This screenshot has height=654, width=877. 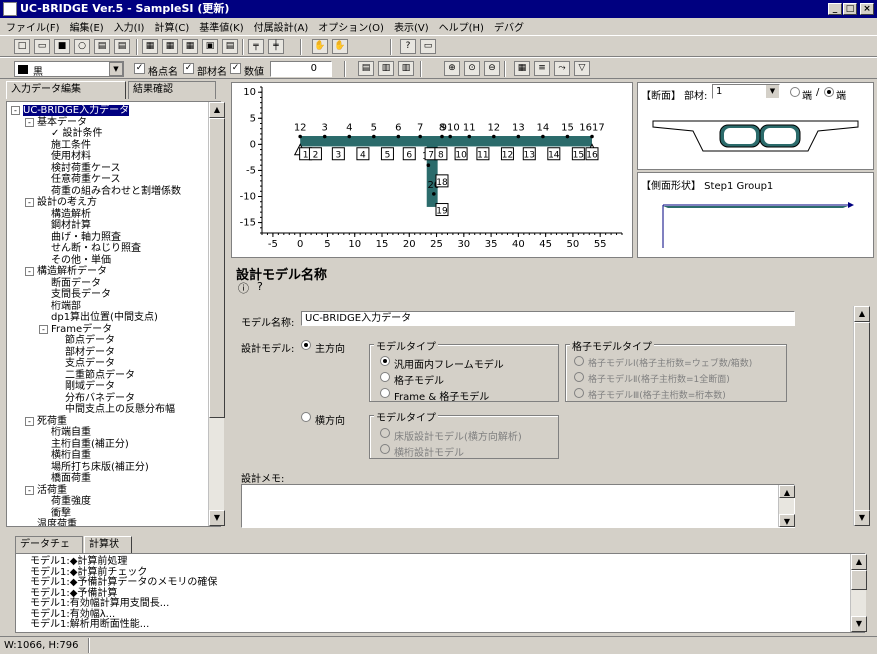 What do you see at coordinates (582, 68) in the screenshot?
I see `filter-icon: ▽` at bounding box center [582, 68].